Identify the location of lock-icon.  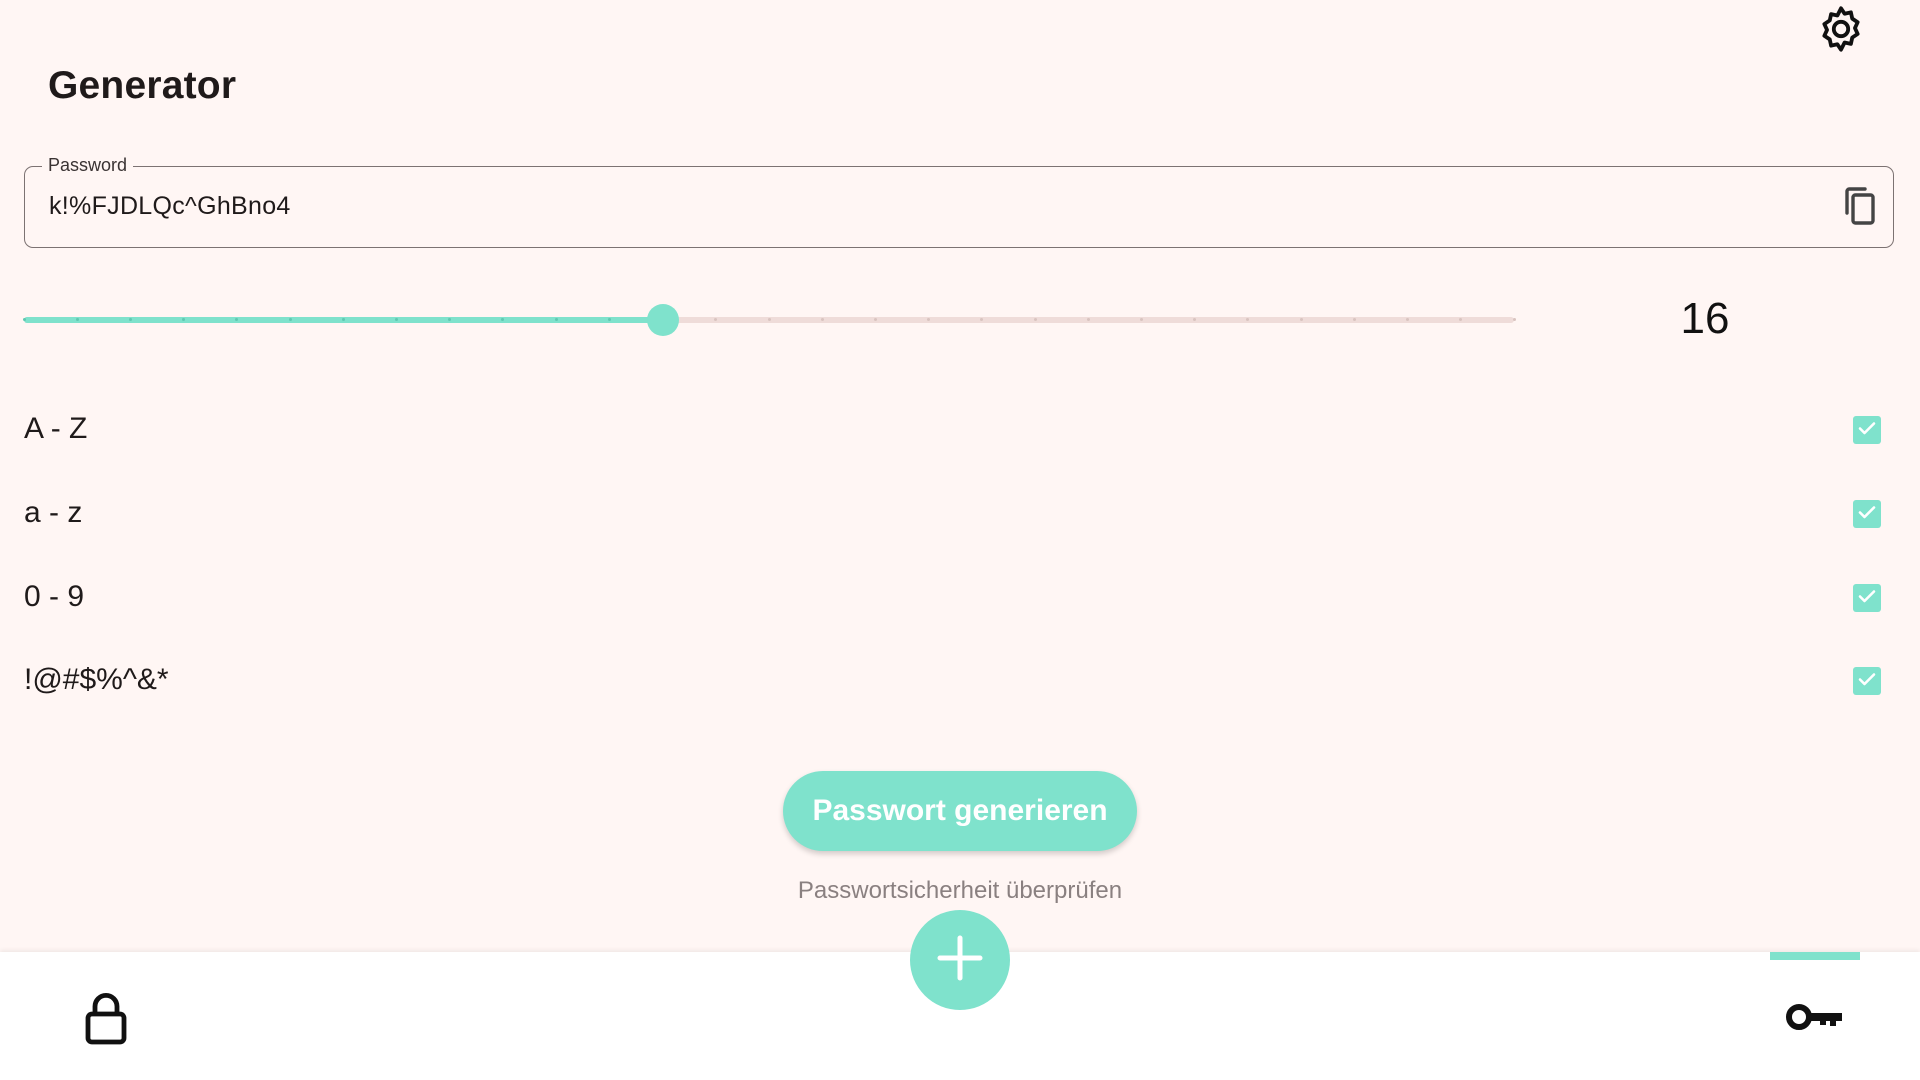
(106, 1020).